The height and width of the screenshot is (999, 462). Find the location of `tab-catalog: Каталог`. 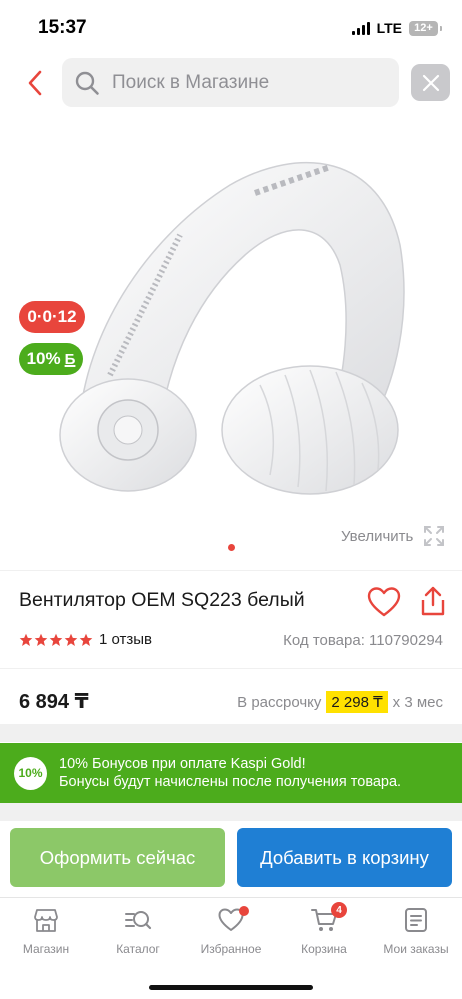

tab-catalog: Каталог is located at coordinates (138, 931).